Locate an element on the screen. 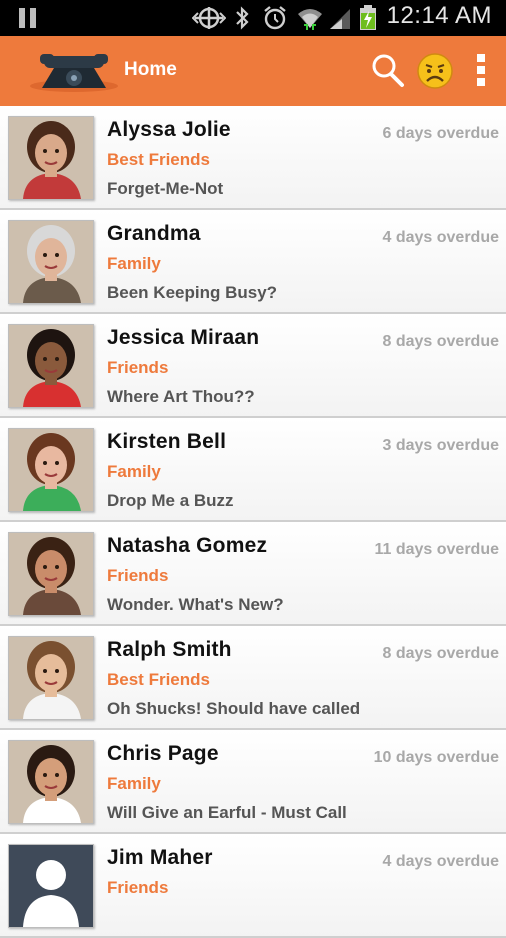 This screenshot has width=506, height=938. overdue-label: 10 days overdue is located at coordinates (436, 757).